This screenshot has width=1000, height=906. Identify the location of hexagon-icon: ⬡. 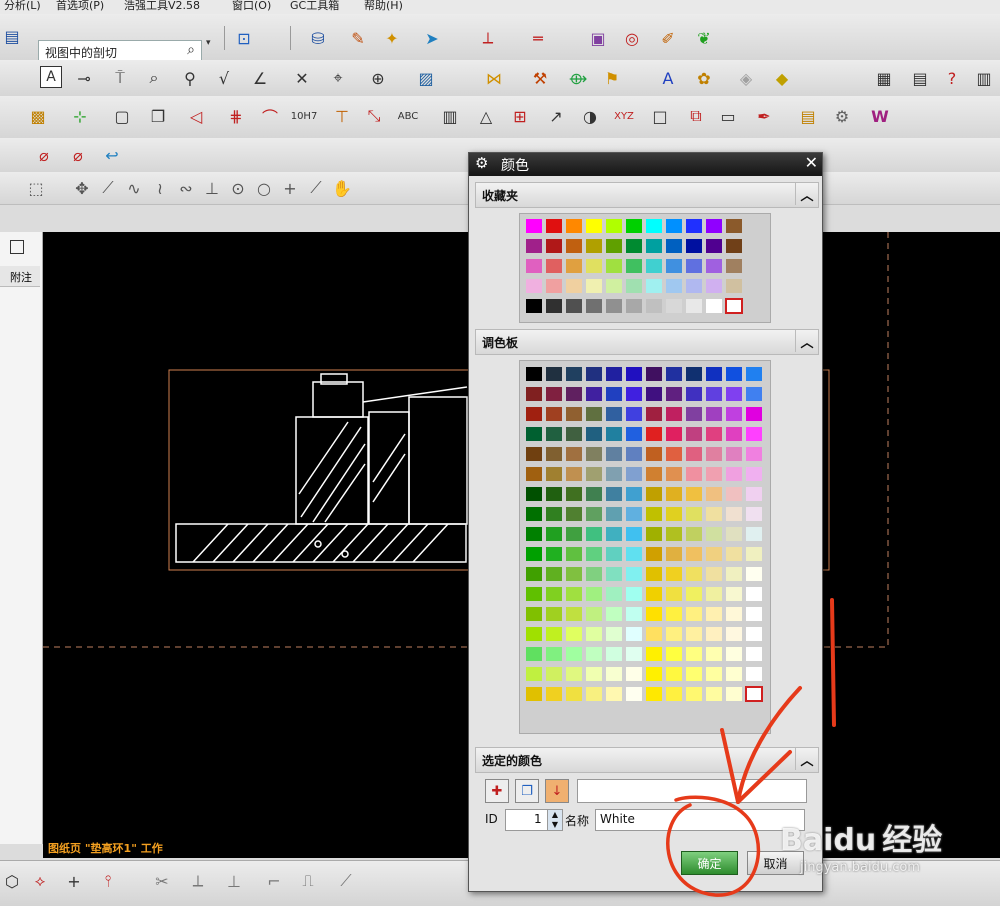
(12, 881).